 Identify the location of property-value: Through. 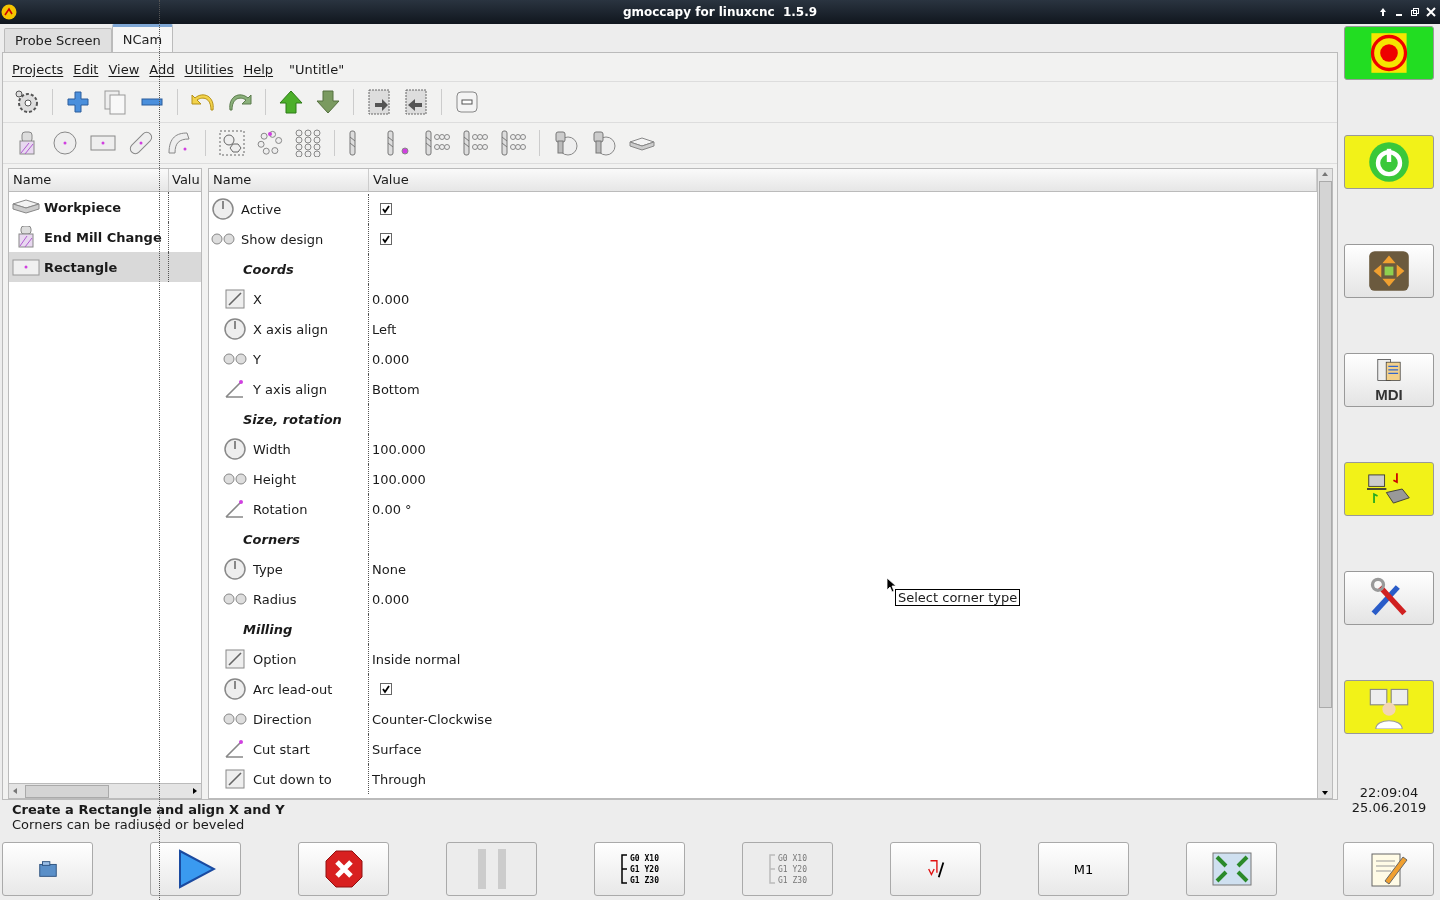
(399, 779).